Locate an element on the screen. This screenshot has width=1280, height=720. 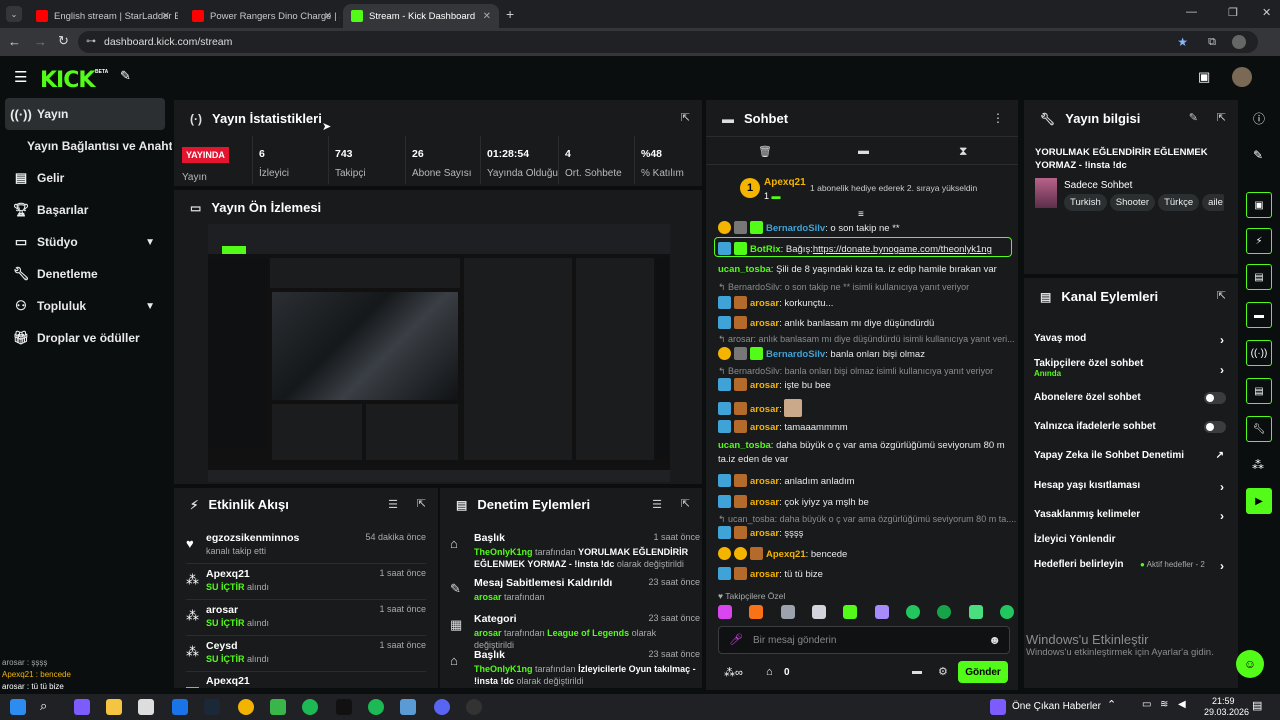
tag: aile is located at coordinates (1213, 202).